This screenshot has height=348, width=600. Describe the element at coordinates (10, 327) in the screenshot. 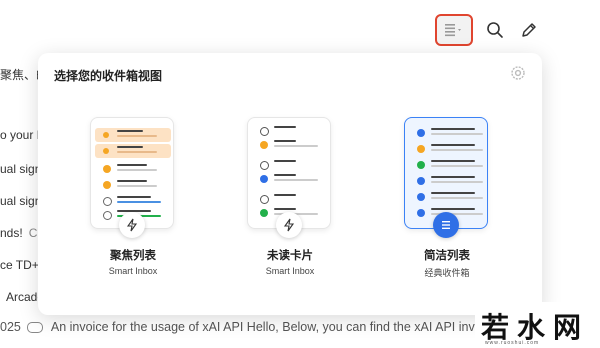

I see `mail-date: 025` at that location.